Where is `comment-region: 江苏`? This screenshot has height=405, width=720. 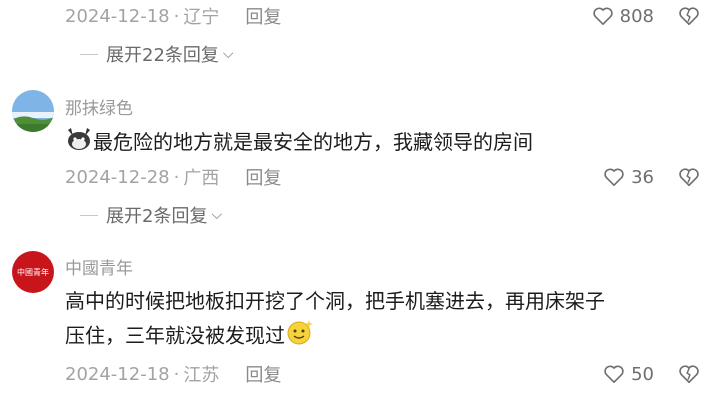
comment-region: 江苏 is located at coordinates (201, 375).